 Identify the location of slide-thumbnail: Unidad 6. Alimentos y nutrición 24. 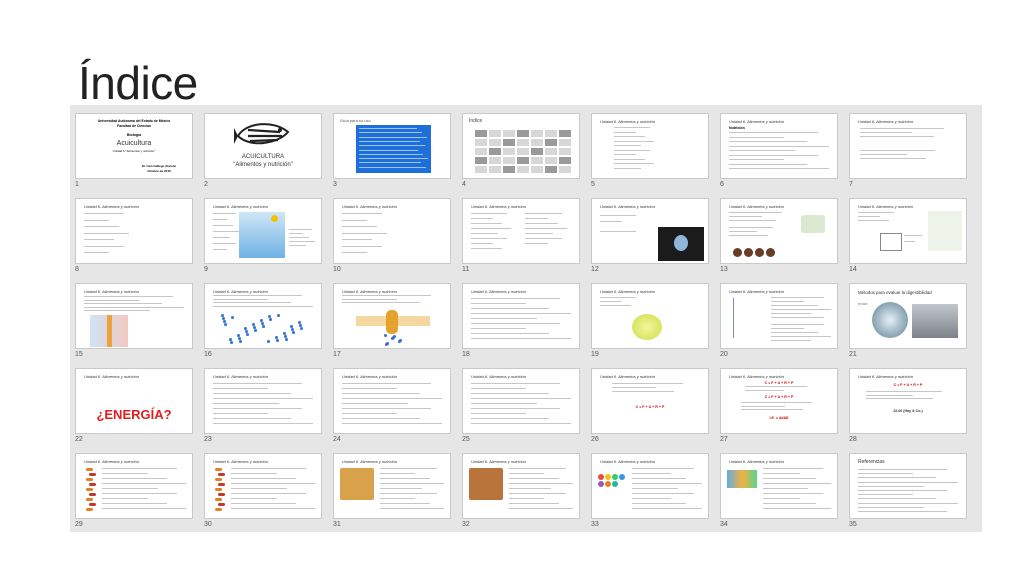
(393, 407).